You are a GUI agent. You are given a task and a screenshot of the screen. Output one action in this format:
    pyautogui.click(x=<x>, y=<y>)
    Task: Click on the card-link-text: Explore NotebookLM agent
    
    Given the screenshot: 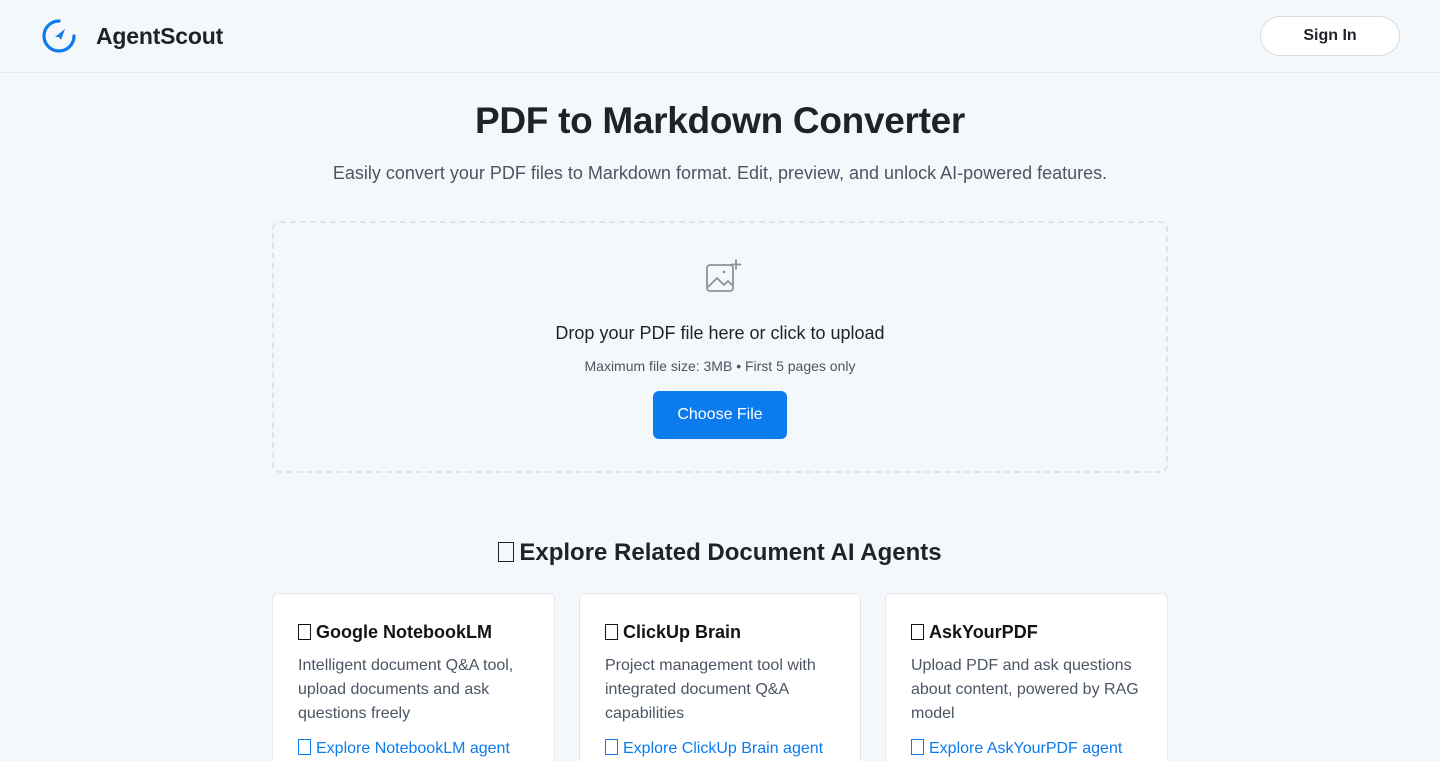 What is the action you would take?
    pyautogui.click(x=413, y=748)
    